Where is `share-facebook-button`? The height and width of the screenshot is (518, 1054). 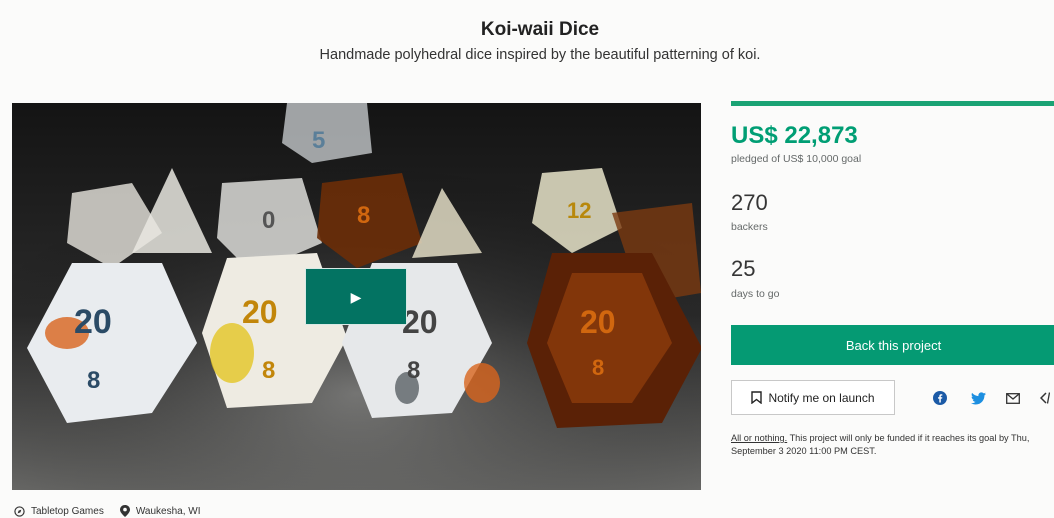
share-facebook-button is located at coordinates (940, 398).